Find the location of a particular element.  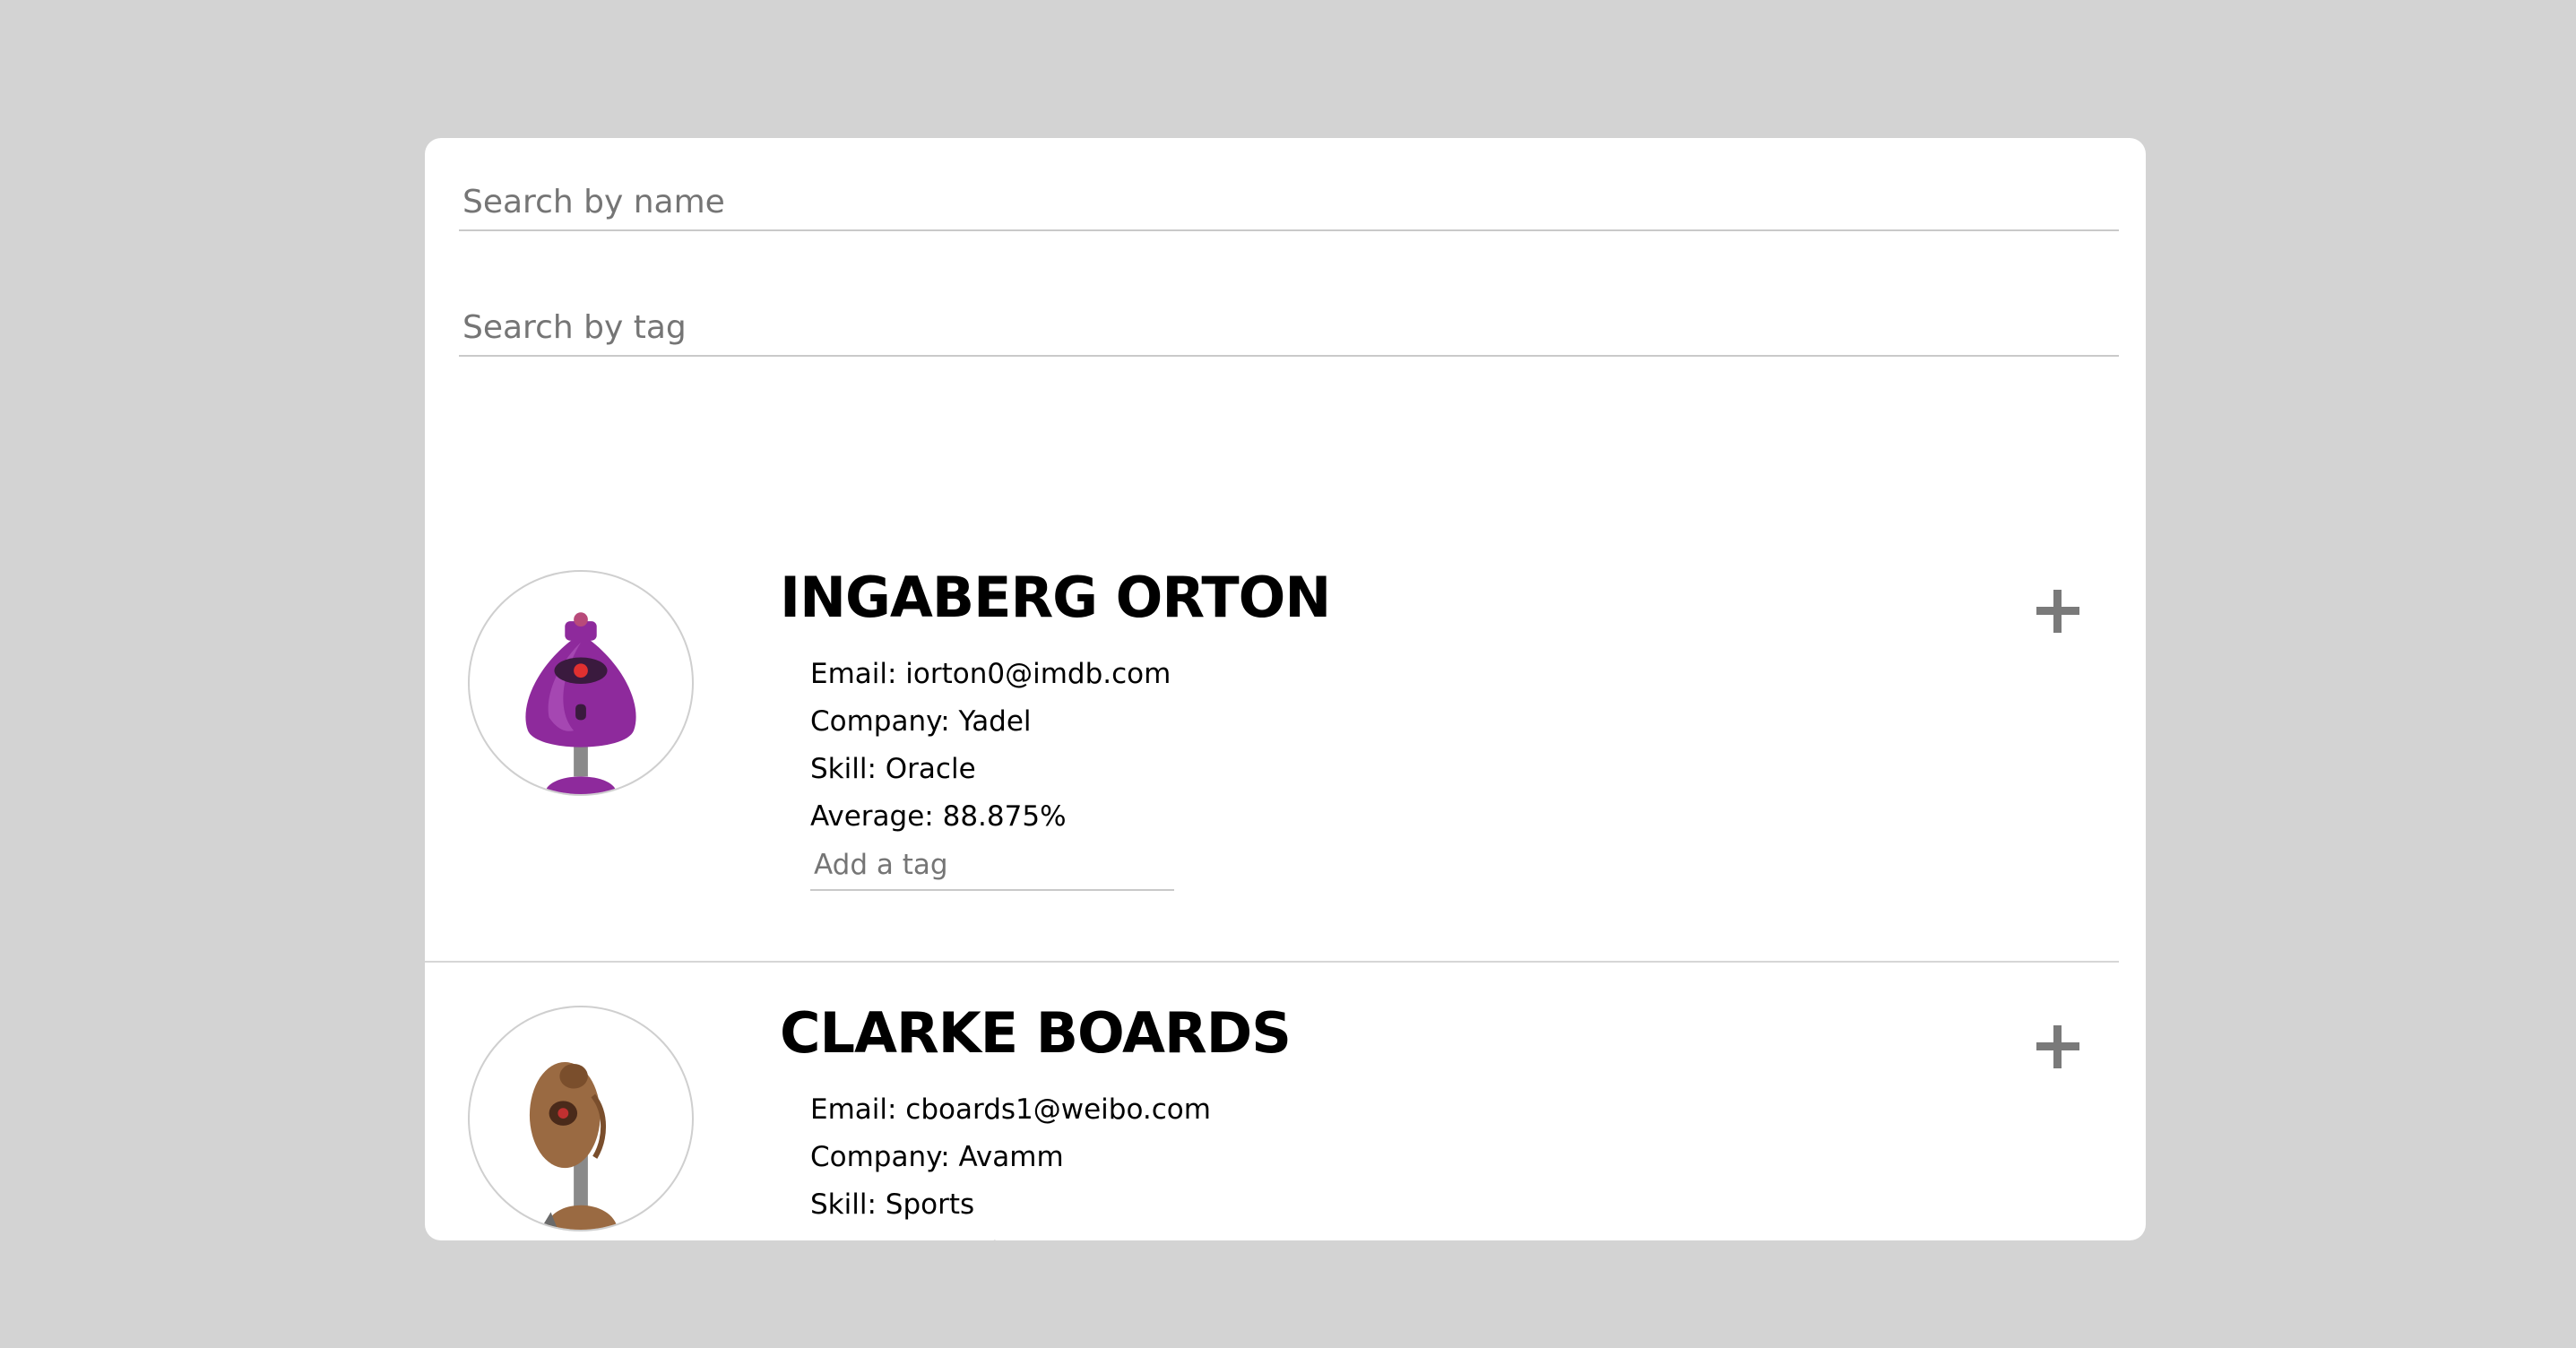

student-average: Average: 87.25% is located at coordinates (1010, 1235).